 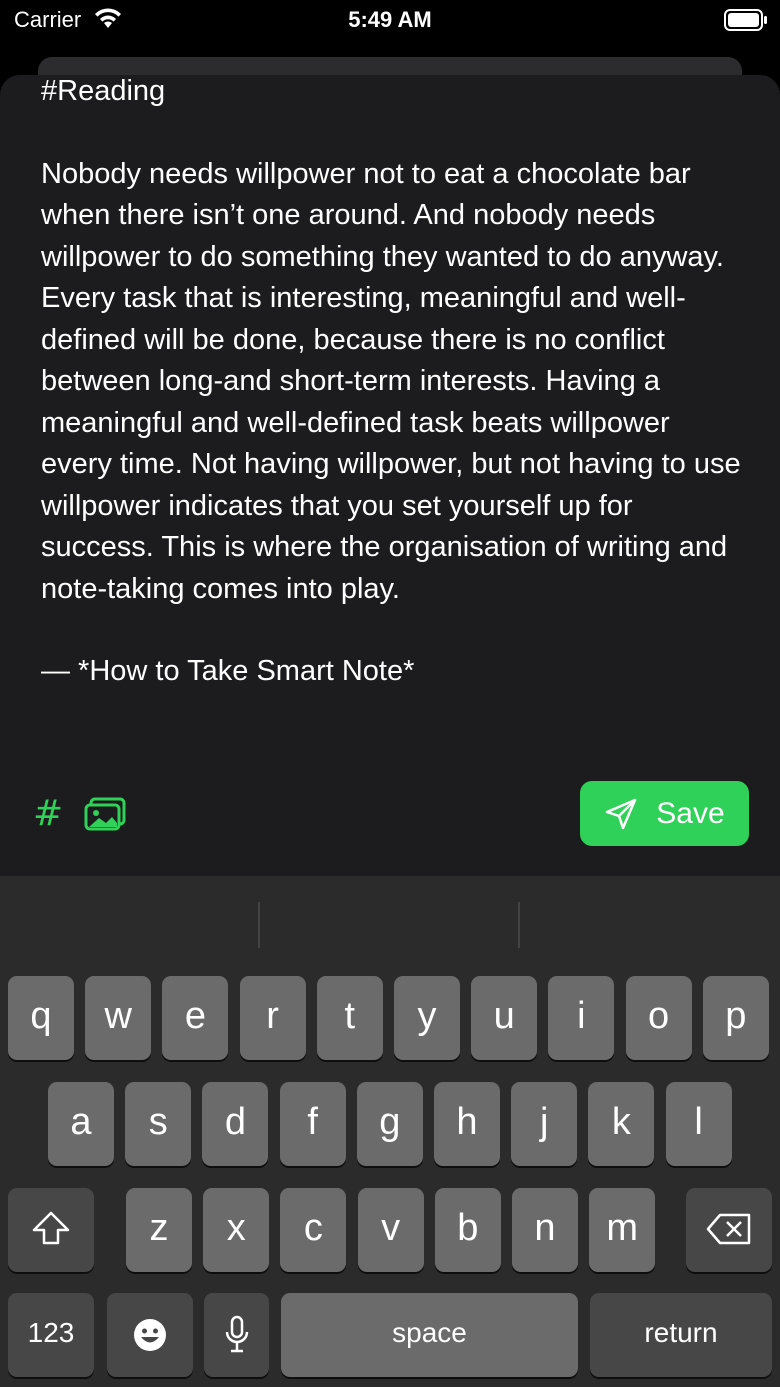 What do you see at coordinates (313, 1230) in the screenshot?
I see `key-c: c` at bounding box center [313, 1230].